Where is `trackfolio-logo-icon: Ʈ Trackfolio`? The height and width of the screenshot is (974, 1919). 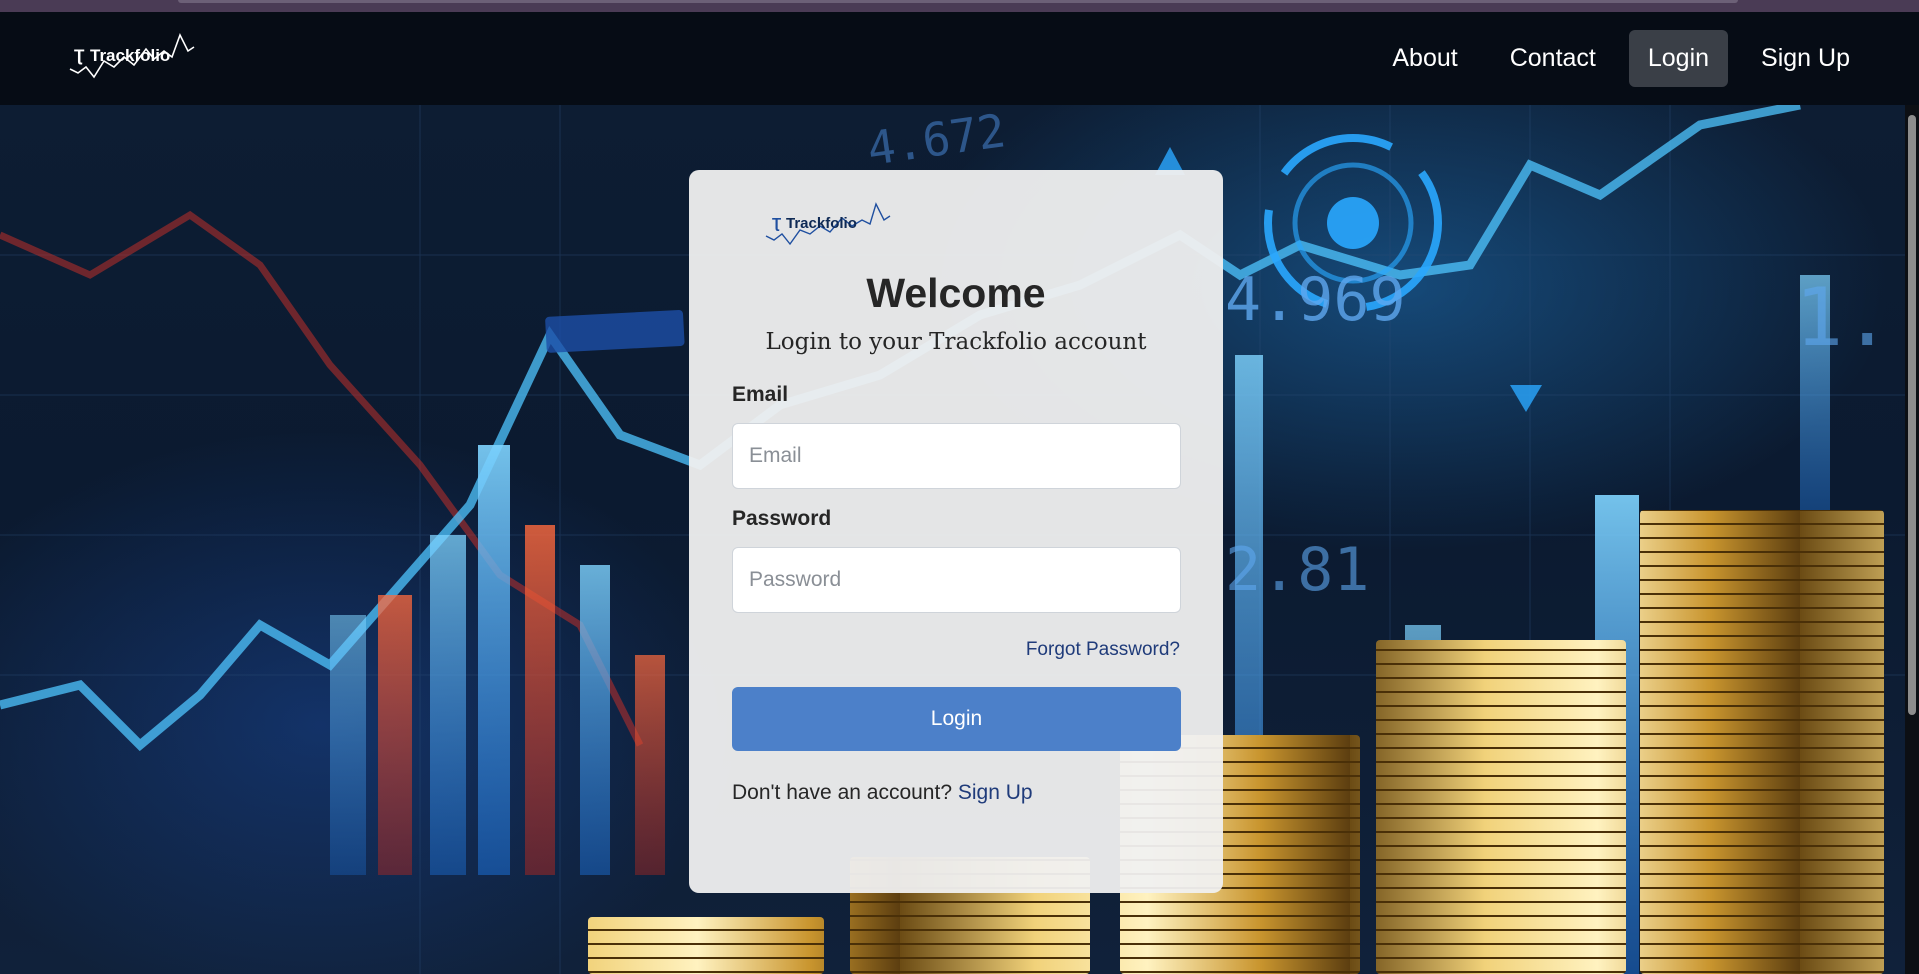
trackfolio-logo-icon: Ʈ Trackfolio is located at coordinates (132, 55).